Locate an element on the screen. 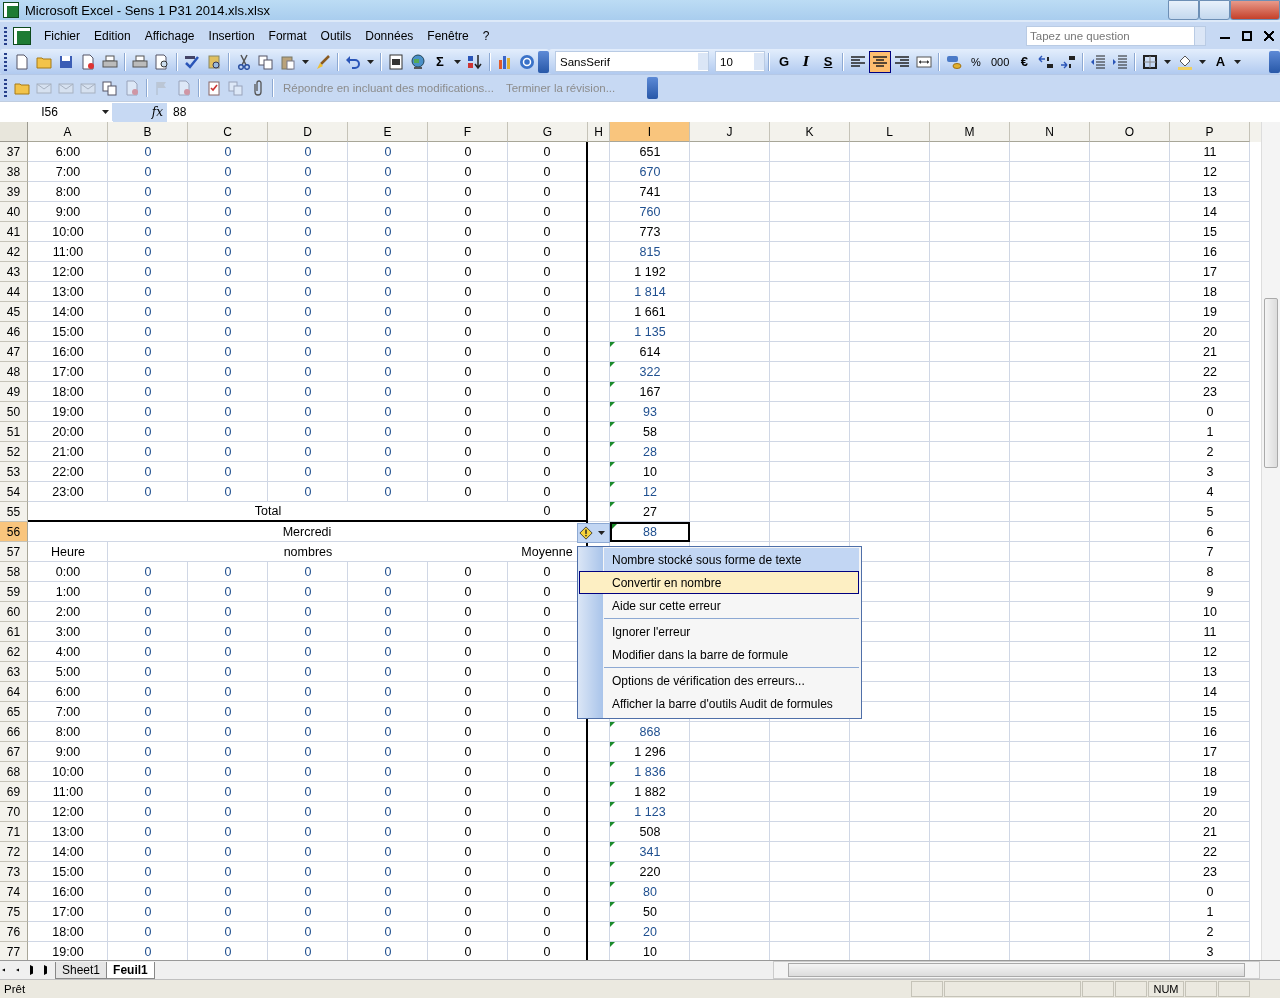 The image size is (1280, 998). column-header: P is located at coordinates (1210, 132).